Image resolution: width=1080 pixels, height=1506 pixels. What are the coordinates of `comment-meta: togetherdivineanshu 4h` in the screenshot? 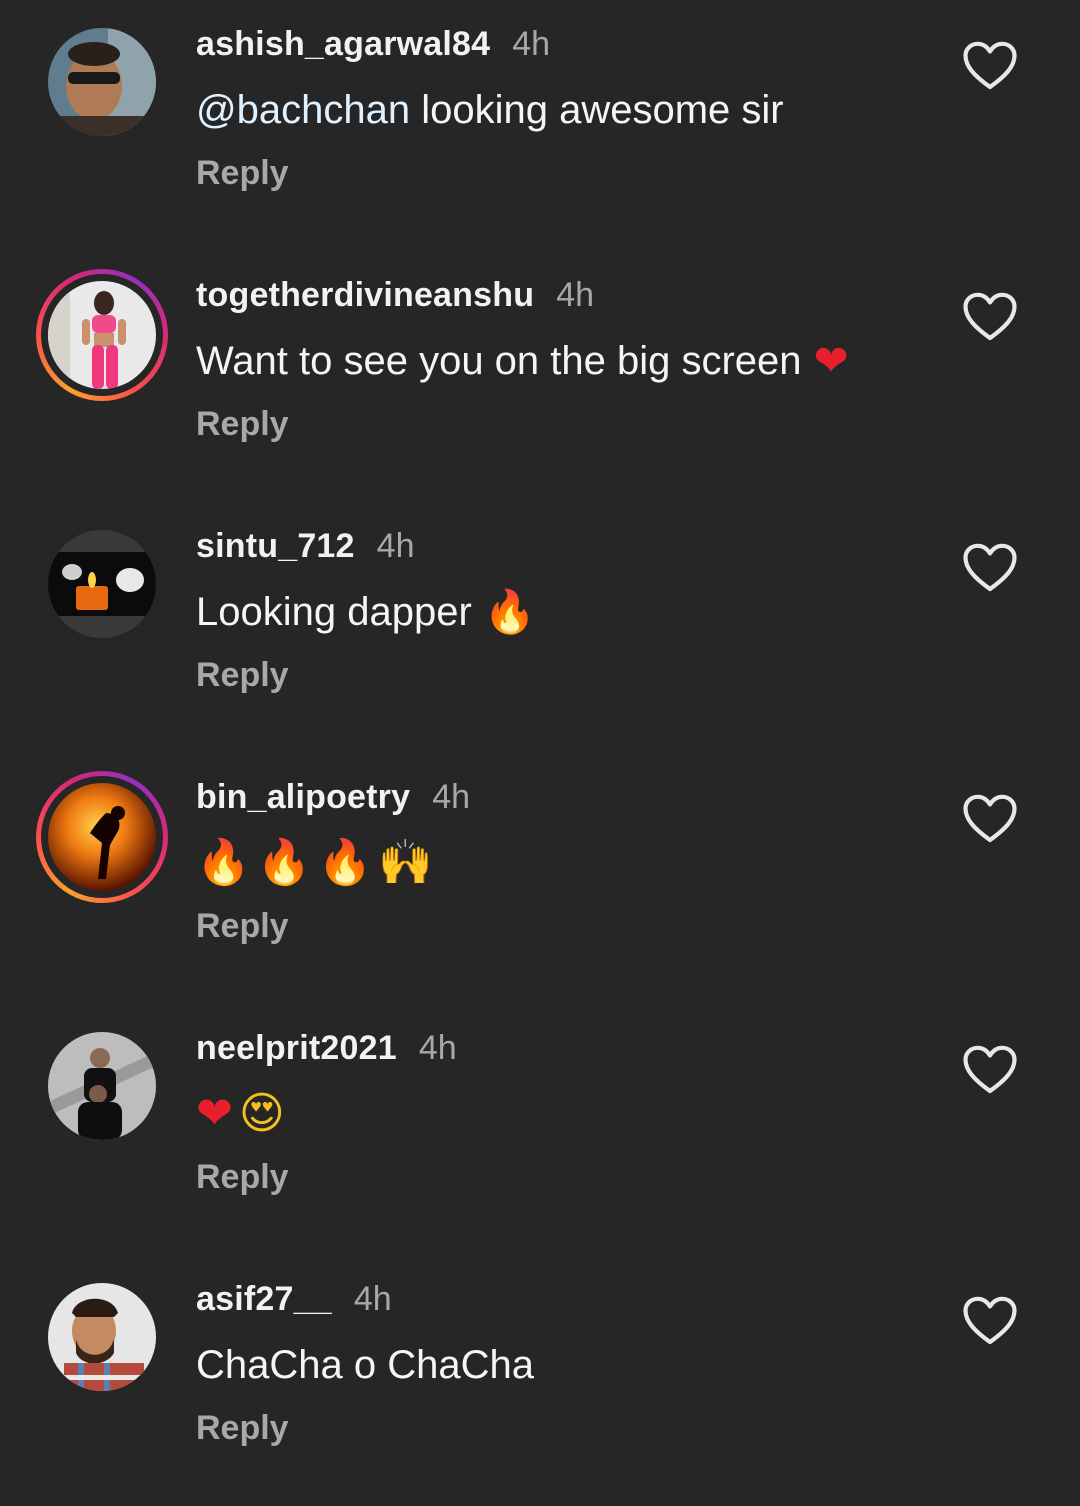 It's located at (395, 295).